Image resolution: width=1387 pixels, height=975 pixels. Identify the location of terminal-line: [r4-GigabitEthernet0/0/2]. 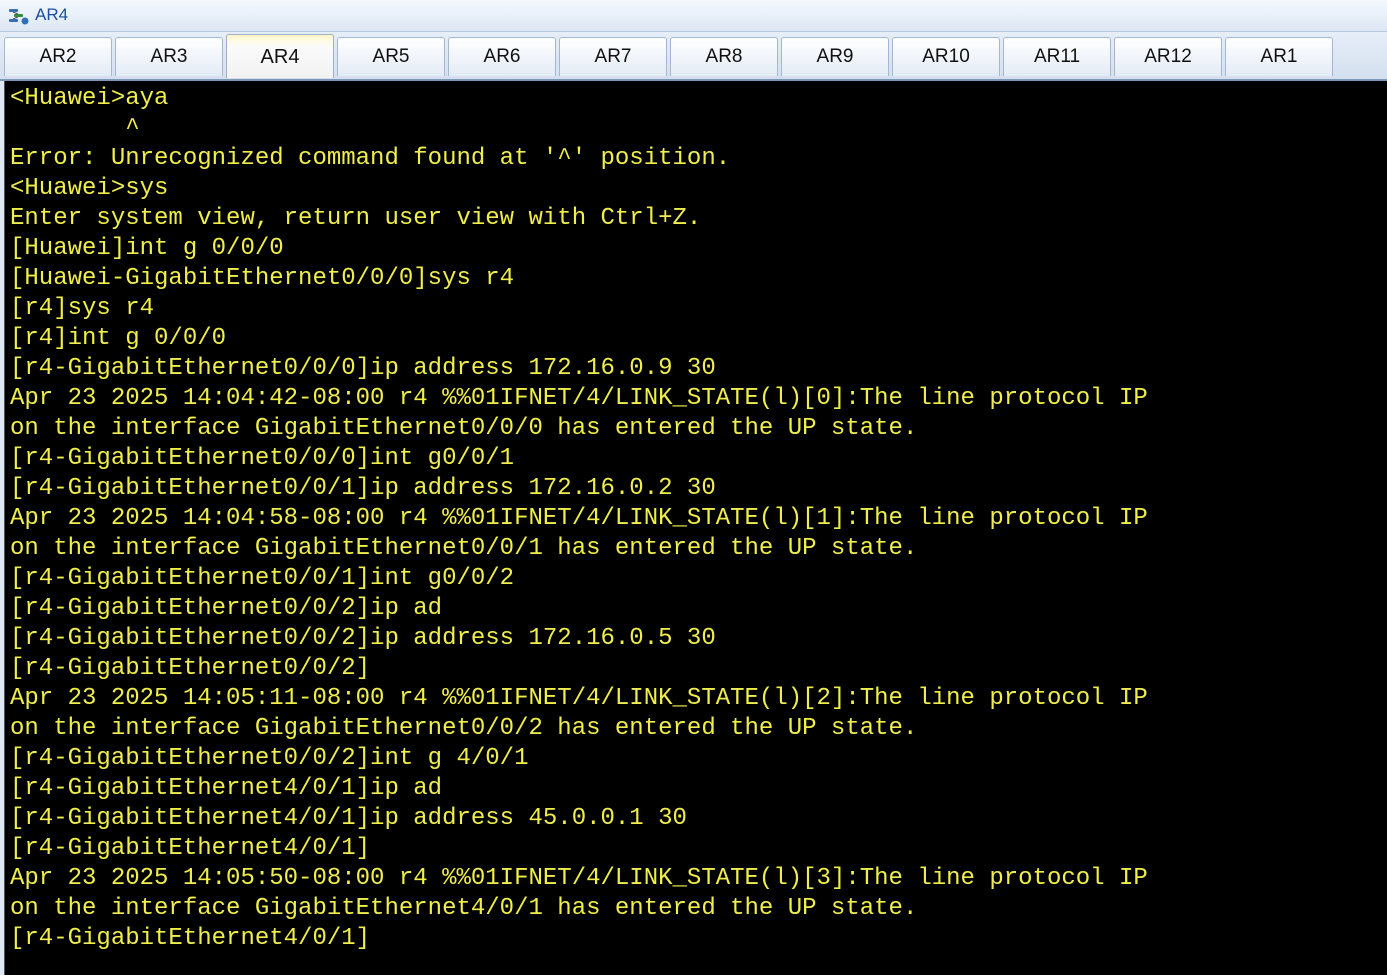
(190, 668).